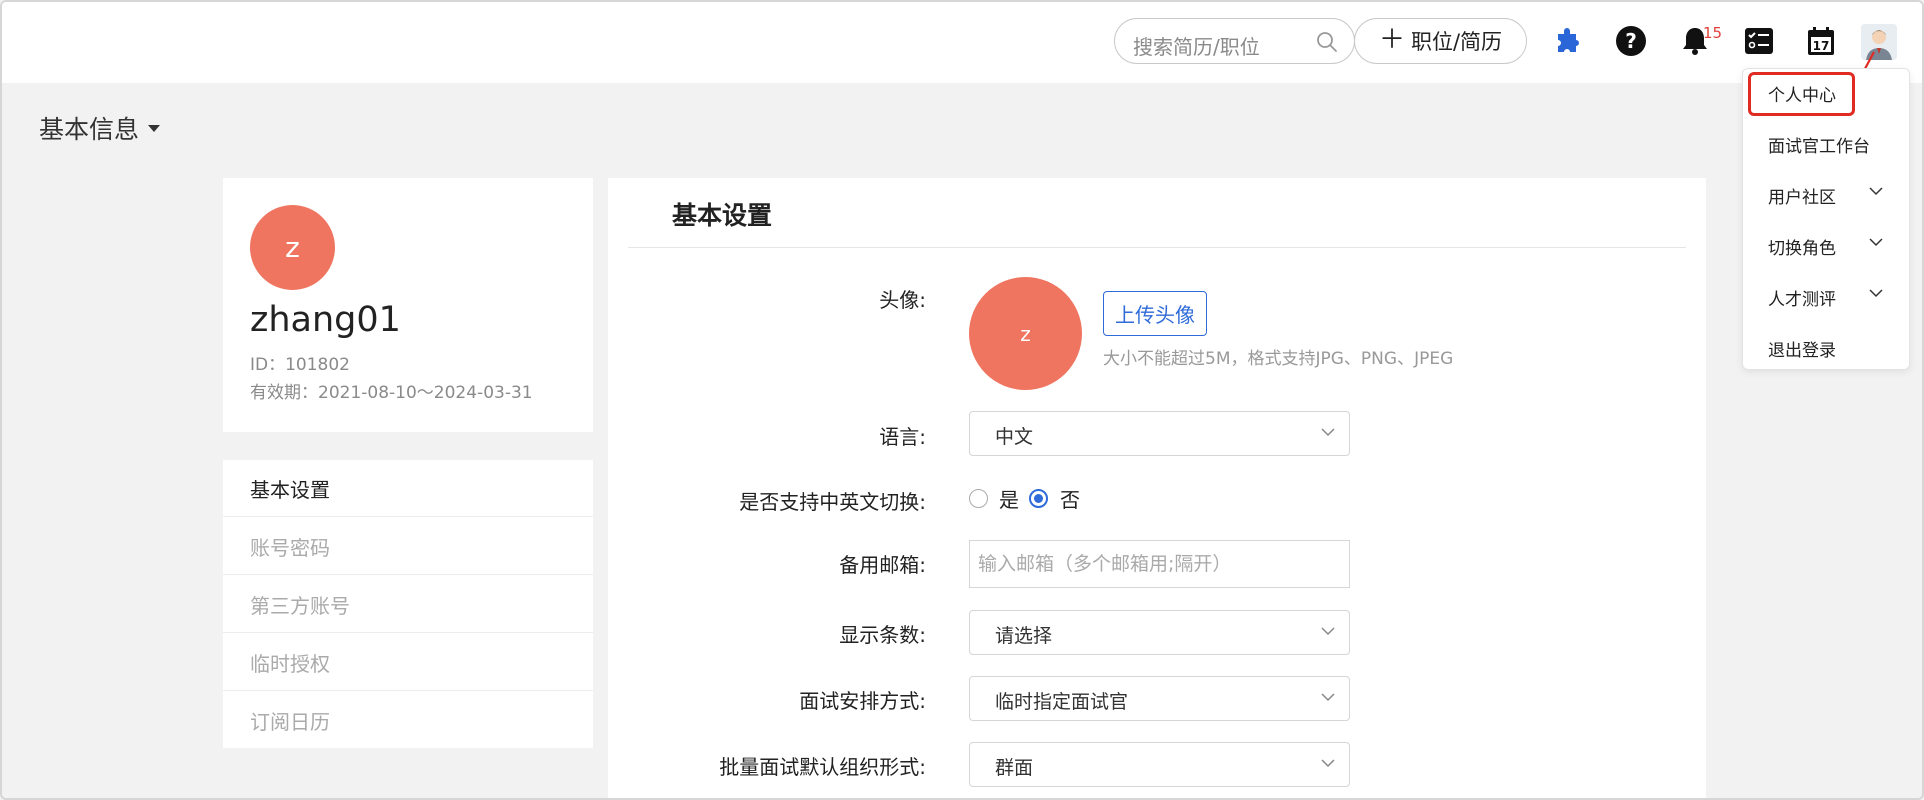 Image resolution: width=1924 pixels, height=800 pixels. Describe the element at coordinates (325, 320) in the screenshot. I see `profile-username: zhang01` at that location.